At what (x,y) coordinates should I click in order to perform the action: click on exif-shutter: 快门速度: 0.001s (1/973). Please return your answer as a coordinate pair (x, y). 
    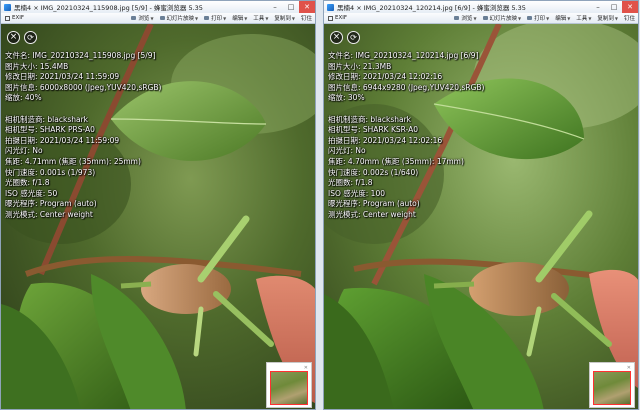
    Looking at the image, I should click on (50, 172).